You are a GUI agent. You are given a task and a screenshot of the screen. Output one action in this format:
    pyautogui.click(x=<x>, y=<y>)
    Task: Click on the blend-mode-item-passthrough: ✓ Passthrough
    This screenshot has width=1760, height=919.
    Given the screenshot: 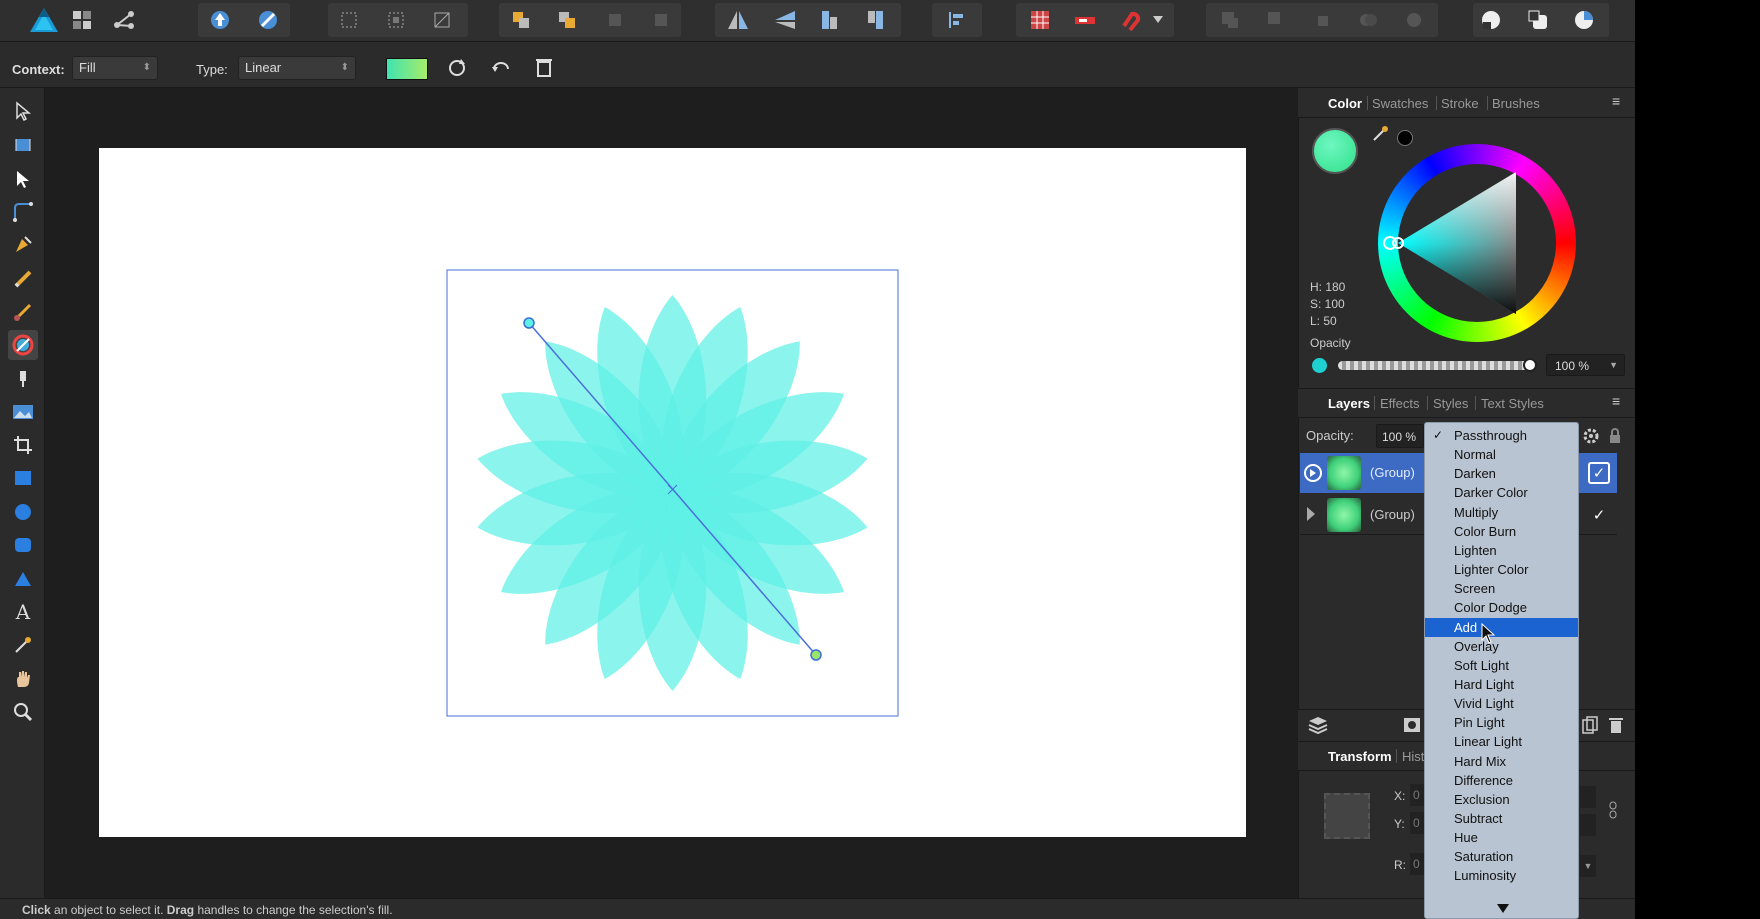 What is the action you would take?
    pyautogui.click(x=1501, y=435)
    